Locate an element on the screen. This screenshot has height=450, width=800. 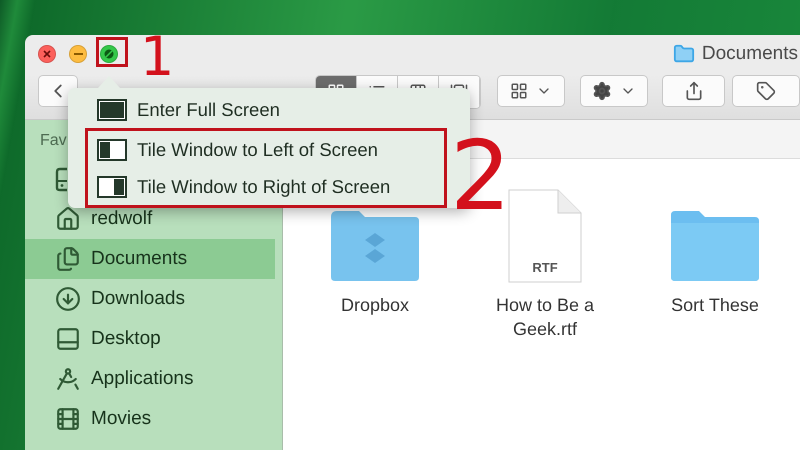
step-number: 2 is located at coordinates (481, 176).